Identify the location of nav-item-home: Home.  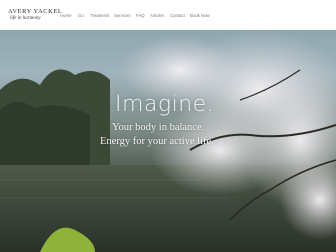
(65, 15).